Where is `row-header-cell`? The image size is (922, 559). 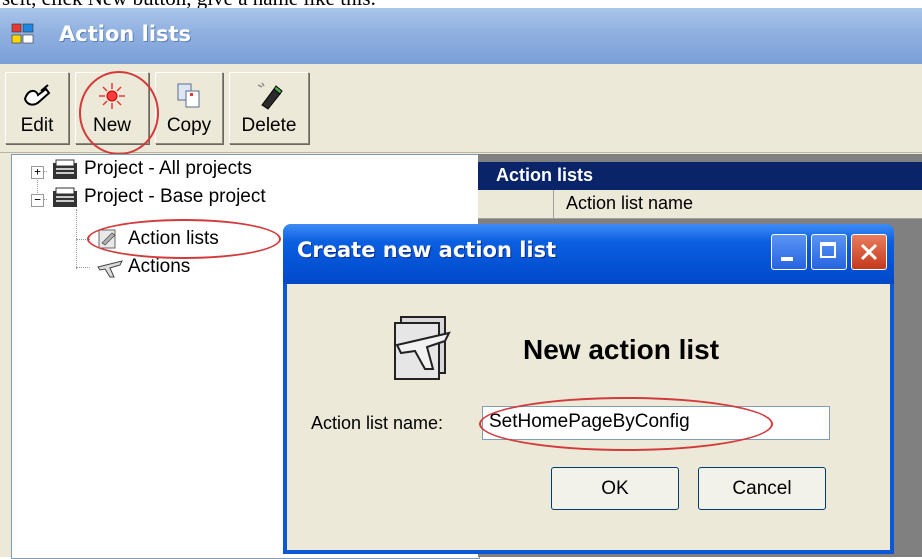 row-header-cell is located at coordinates (516, 204).